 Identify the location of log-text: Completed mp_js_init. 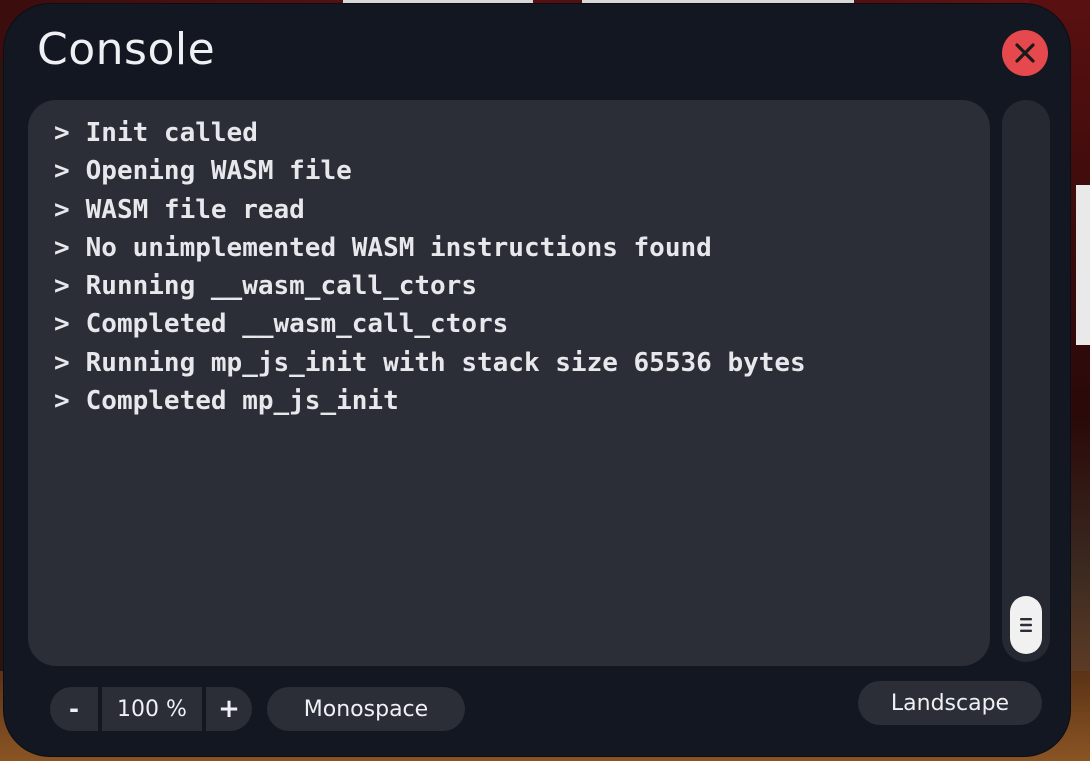
(242, 401).